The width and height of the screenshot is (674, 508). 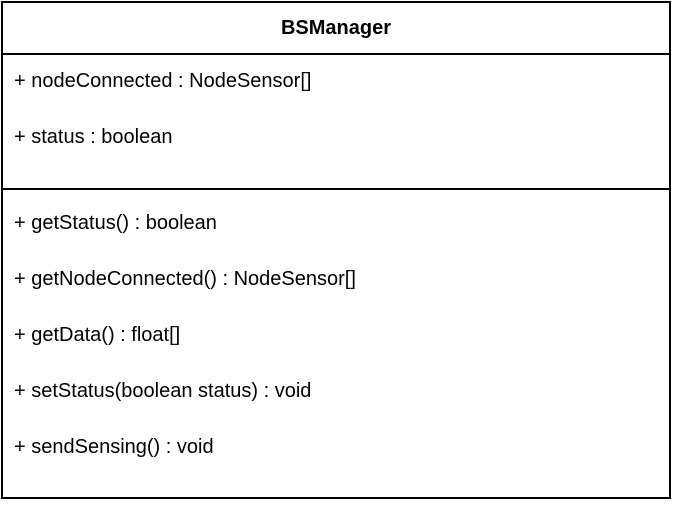 I want to click on class-name: BSManager, so click(x=336, y=27).